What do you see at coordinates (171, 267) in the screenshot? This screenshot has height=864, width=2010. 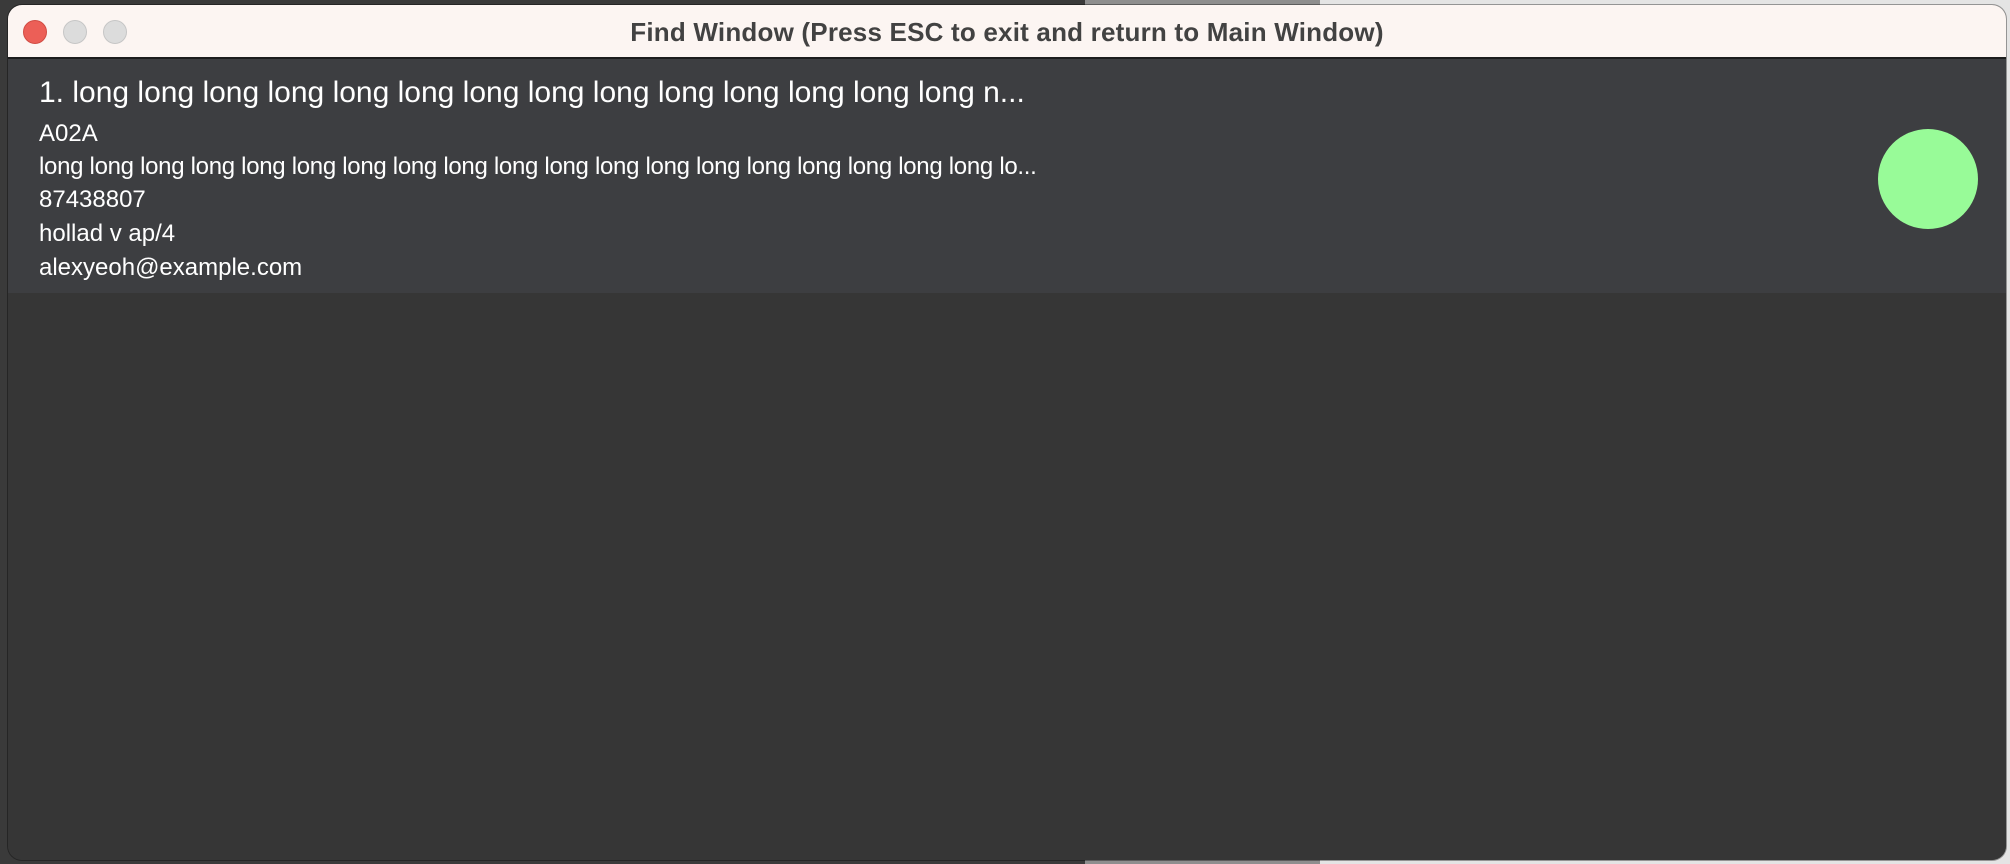 I see `item-email: alexyeoh@example.com` at bounding box center [171, 267].